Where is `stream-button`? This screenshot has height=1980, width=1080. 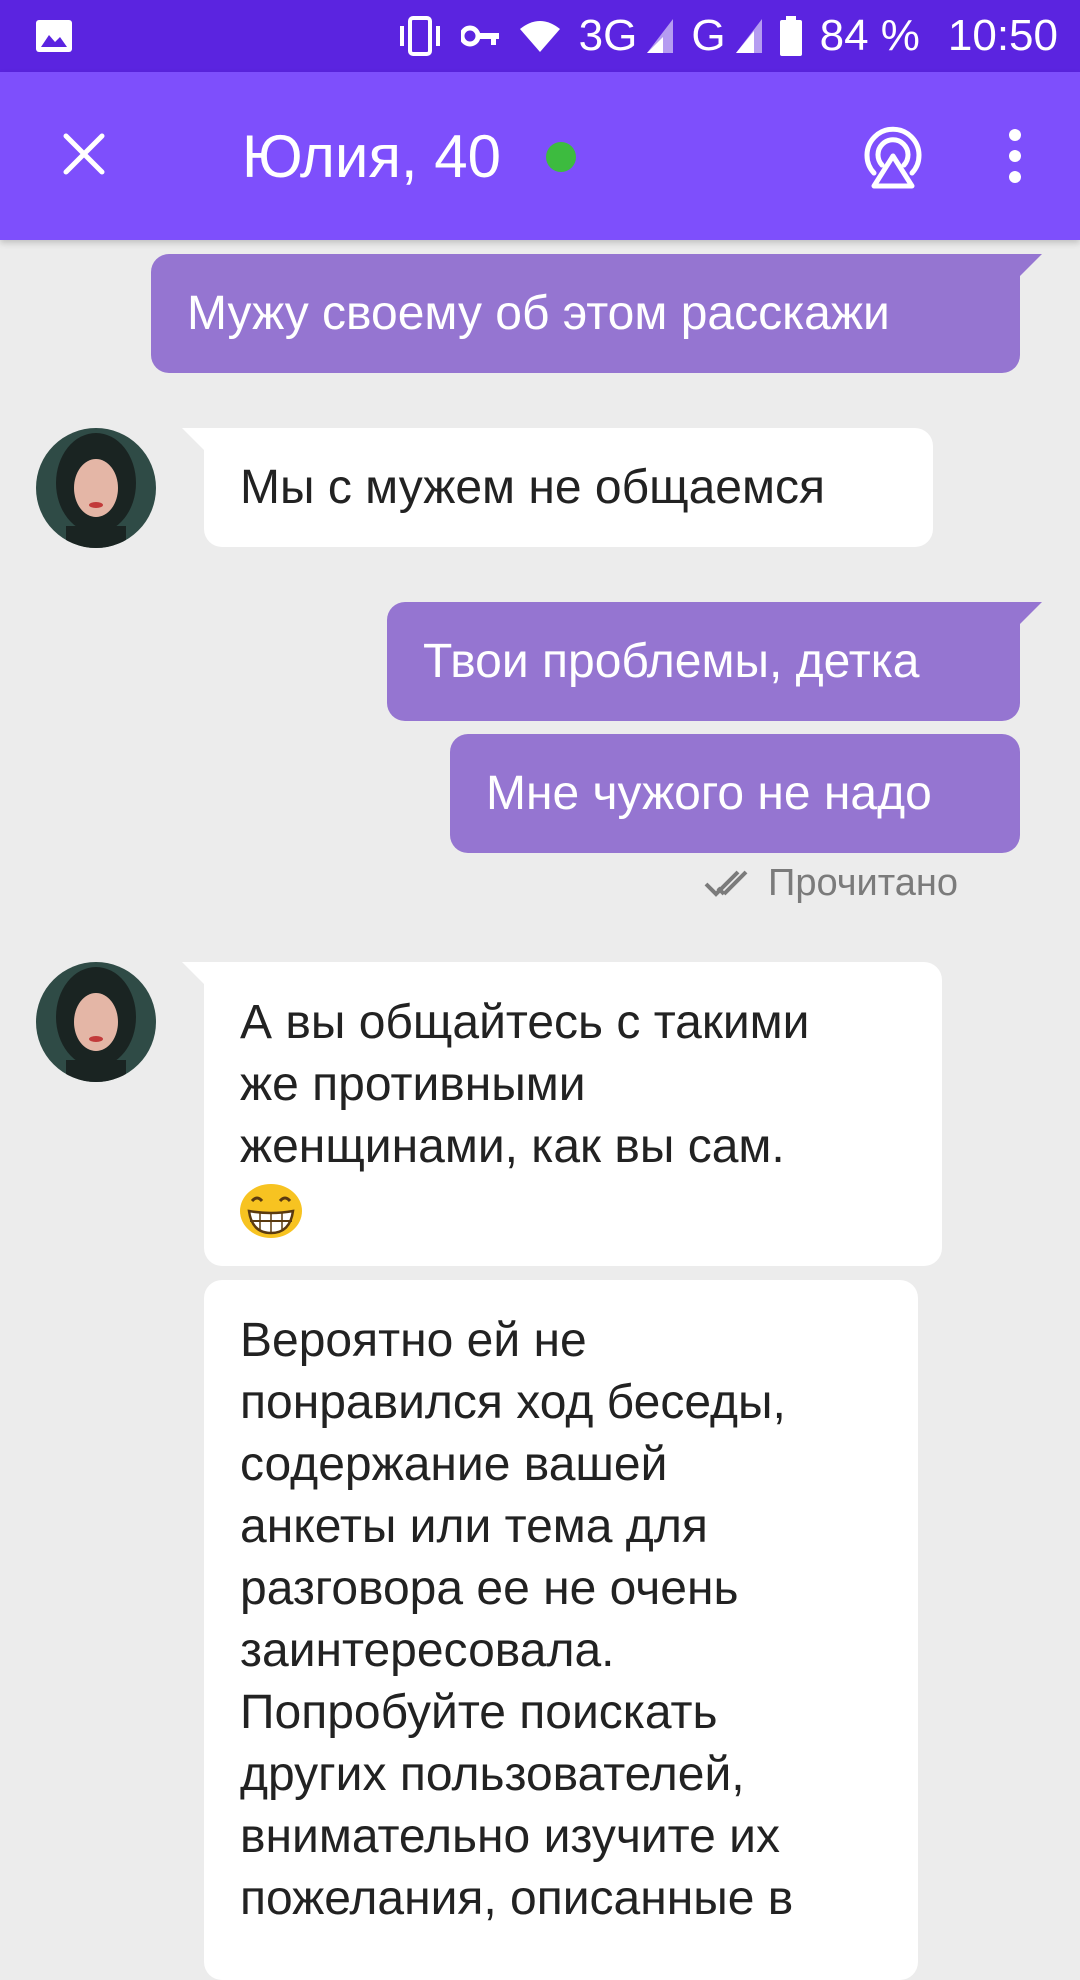 stream-button is located at coordinates (893, 156).